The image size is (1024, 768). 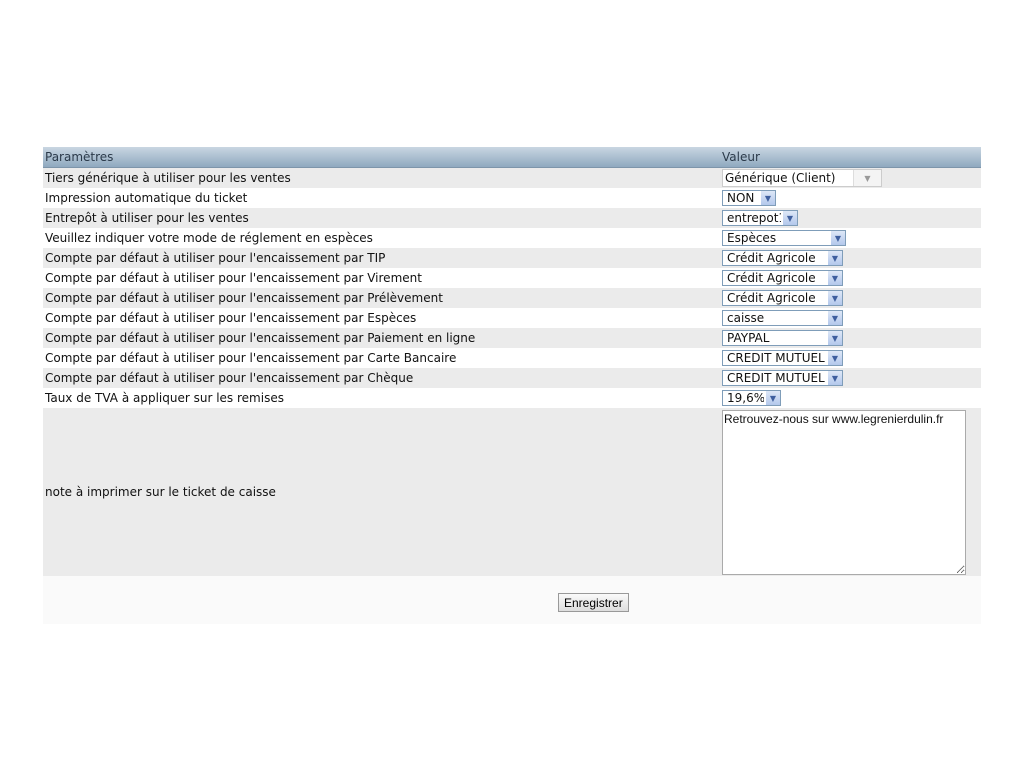 What do you see at coordinates (512, 157) in the screenshot?
I see `table-header: Paramètres Valeur` at bounding box center [512, 157].